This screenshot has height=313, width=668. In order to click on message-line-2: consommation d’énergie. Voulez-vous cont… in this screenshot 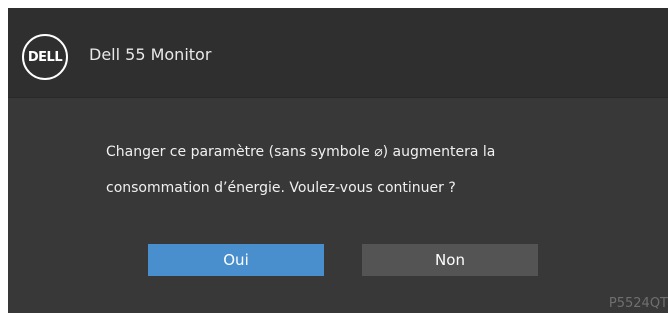, I will do `click(281, 188)`.